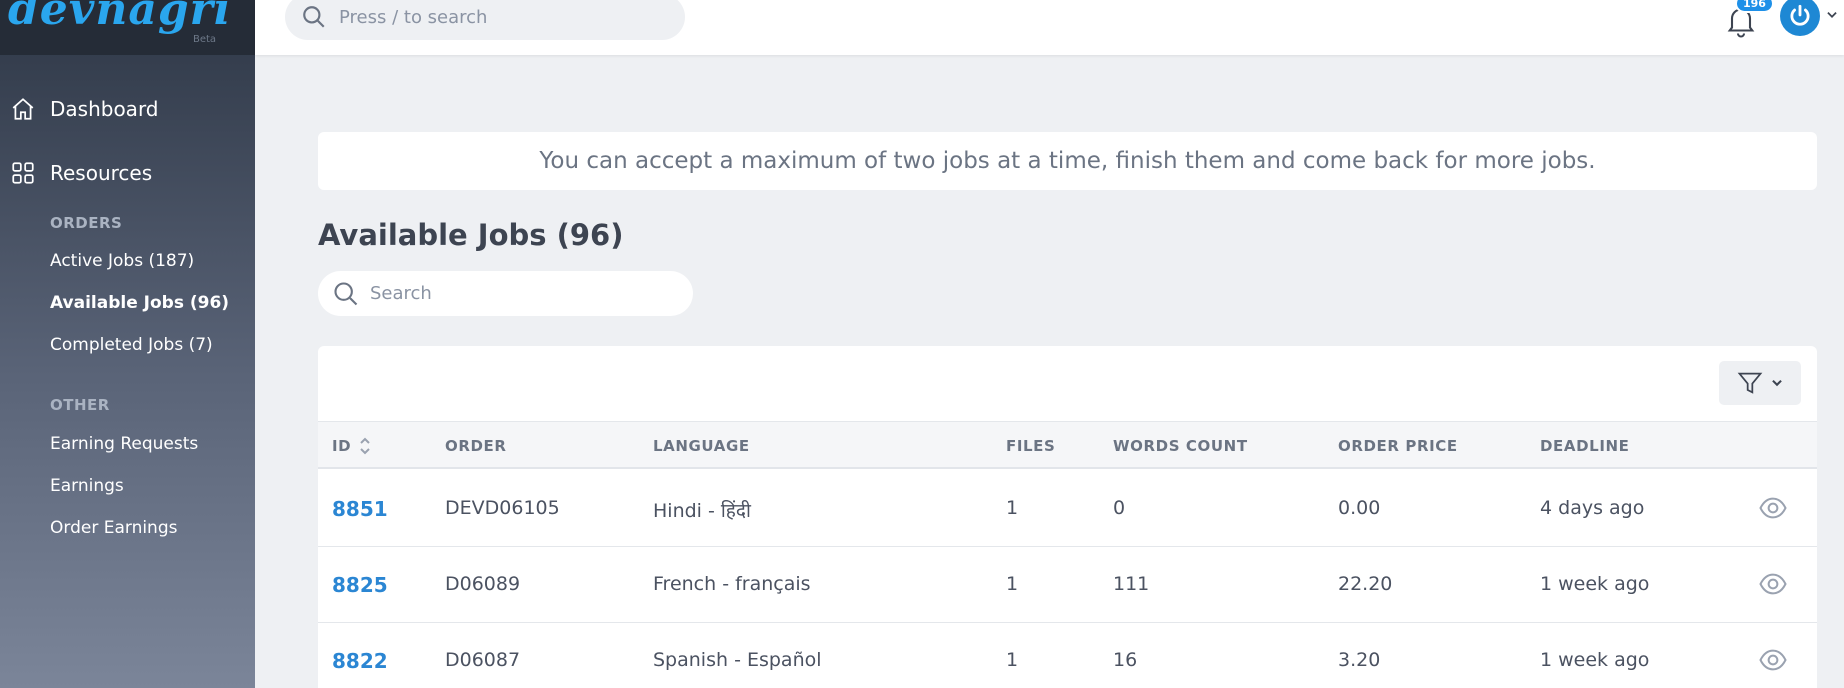  What do you see at coordinates (483, 584) in the screenshot?
I see `order-code: D06089` at bounding box center [483, 584].